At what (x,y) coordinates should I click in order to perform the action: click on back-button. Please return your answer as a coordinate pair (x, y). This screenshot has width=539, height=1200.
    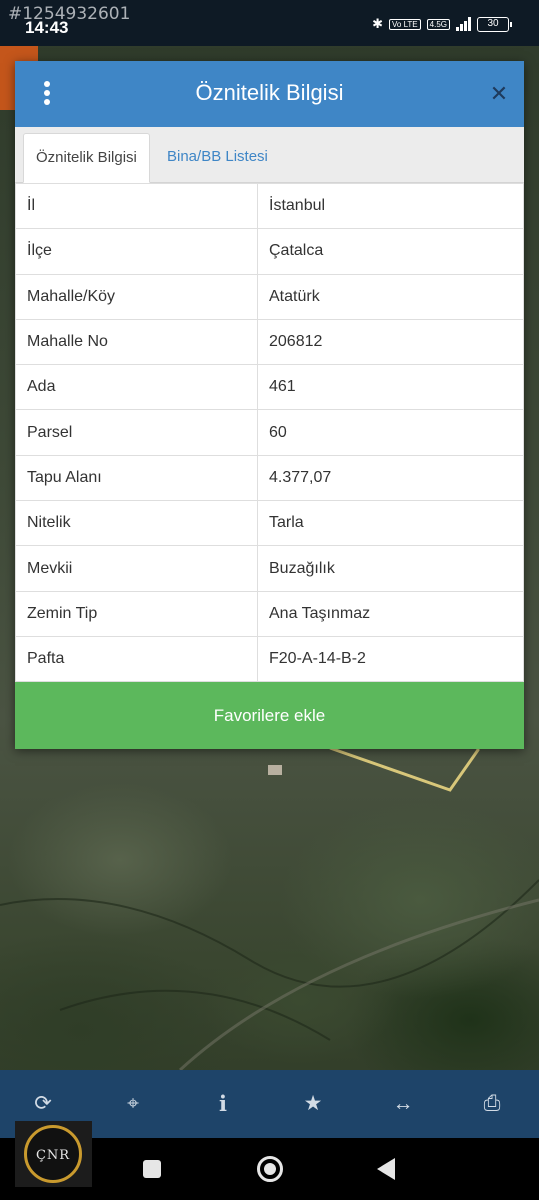
    Looking at the image, I should click on (386, 1169).